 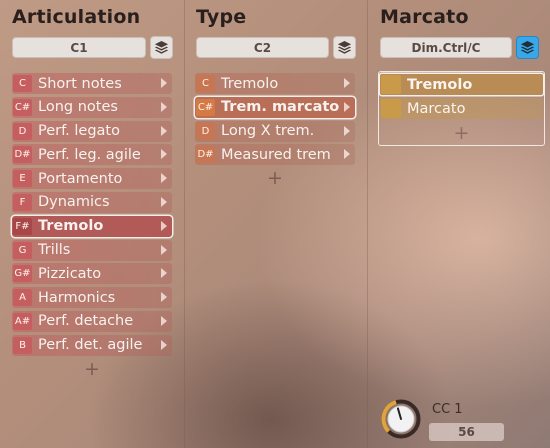 I want to click on add-marcato-button: +, so click(x=461, y=133).